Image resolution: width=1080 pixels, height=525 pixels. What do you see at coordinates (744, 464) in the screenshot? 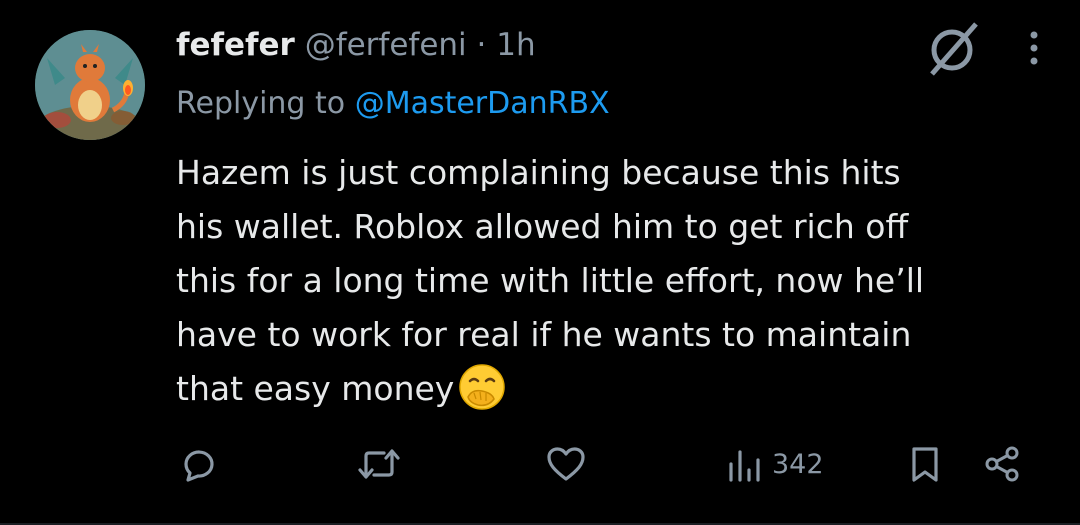
I see `views-icon` at bounding box center [744, 464].